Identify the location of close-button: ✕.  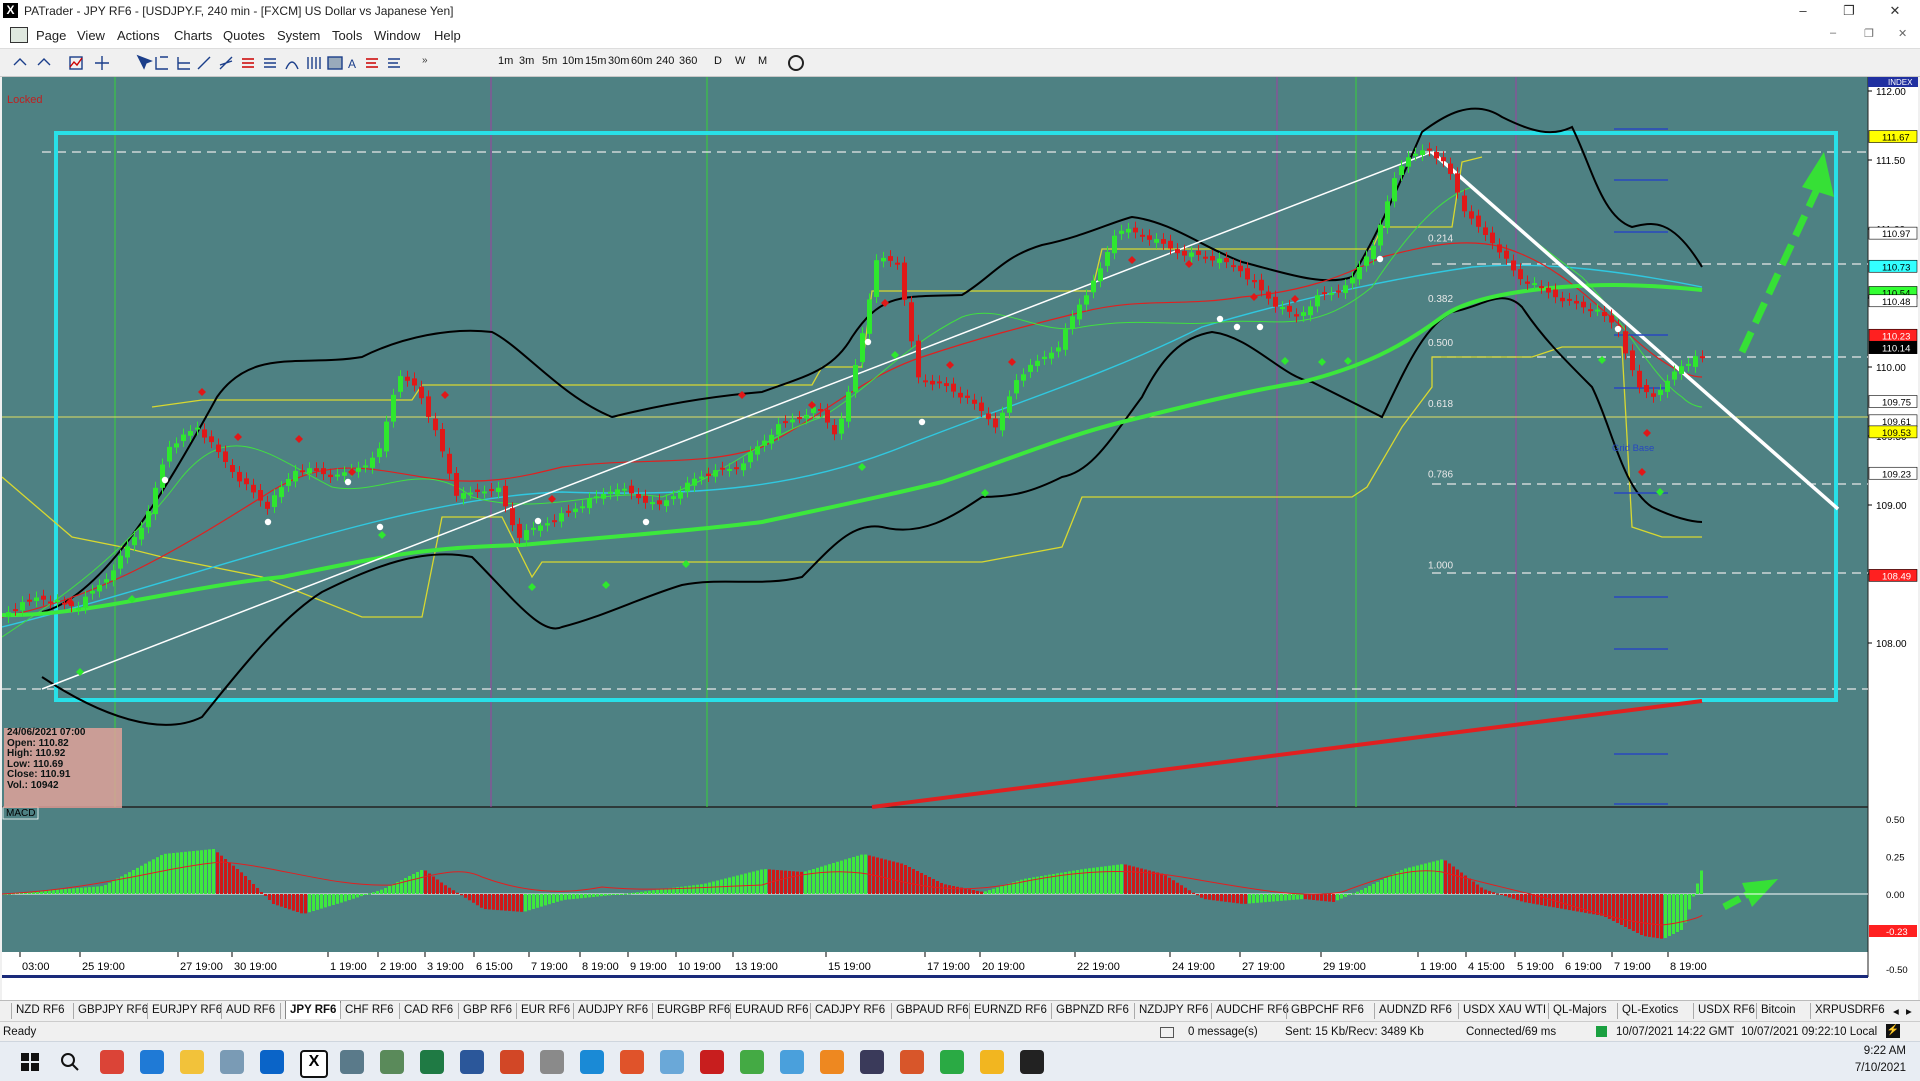
(1895, 11).